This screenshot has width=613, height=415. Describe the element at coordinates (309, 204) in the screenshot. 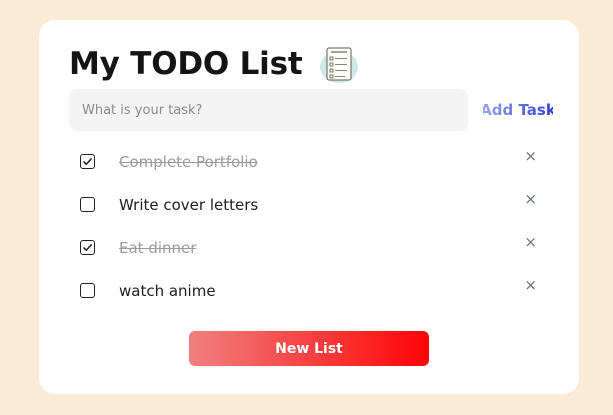

I see `task-item: Write cover letters ×` at that location.